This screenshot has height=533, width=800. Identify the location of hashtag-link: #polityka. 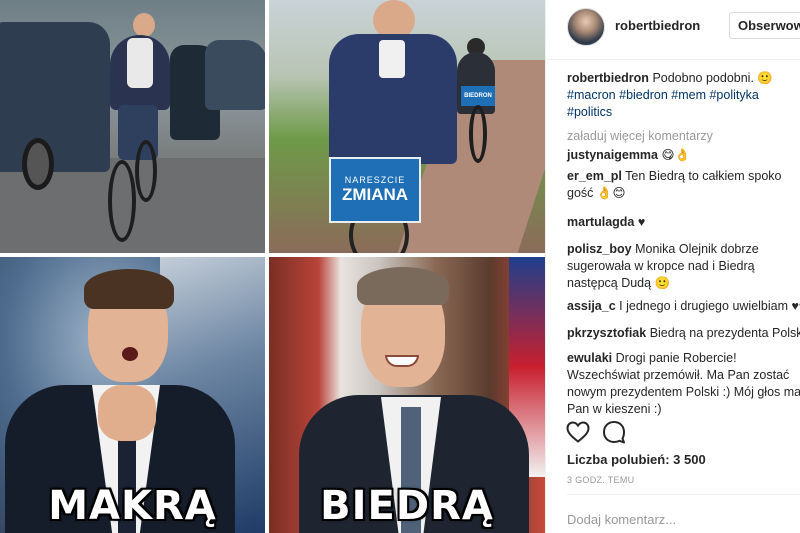
(733, 95).